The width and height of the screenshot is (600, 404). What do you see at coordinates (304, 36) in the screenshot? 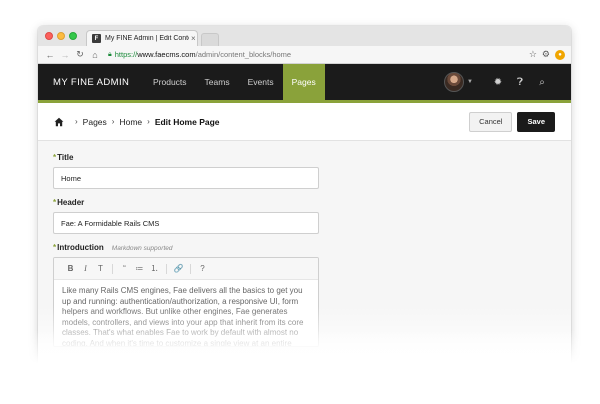
I see `browser-tab-bar: F My FINE Admin | Edit Content ×` at bounding box center [304, 36].